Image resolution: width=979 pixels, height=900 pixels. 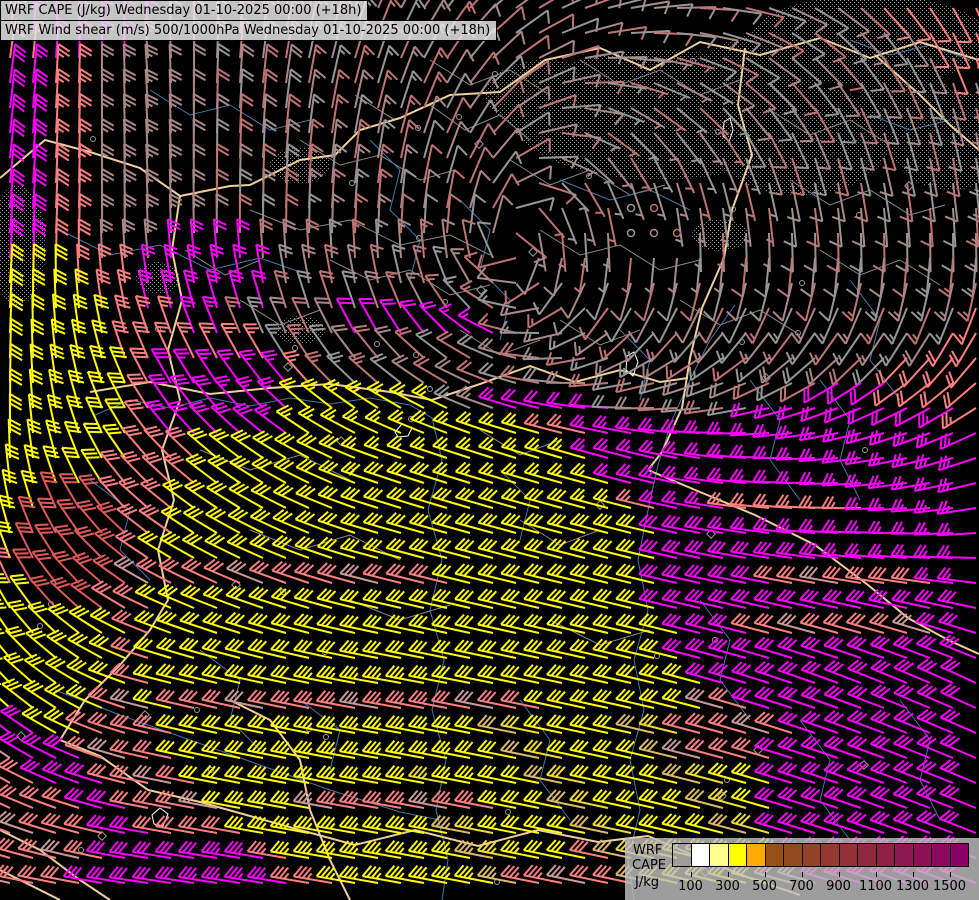 What do you see at coordinates (838, 886) in the screenshot?
I see `legend-tick-label: 900` at bounding box center [838, 886].